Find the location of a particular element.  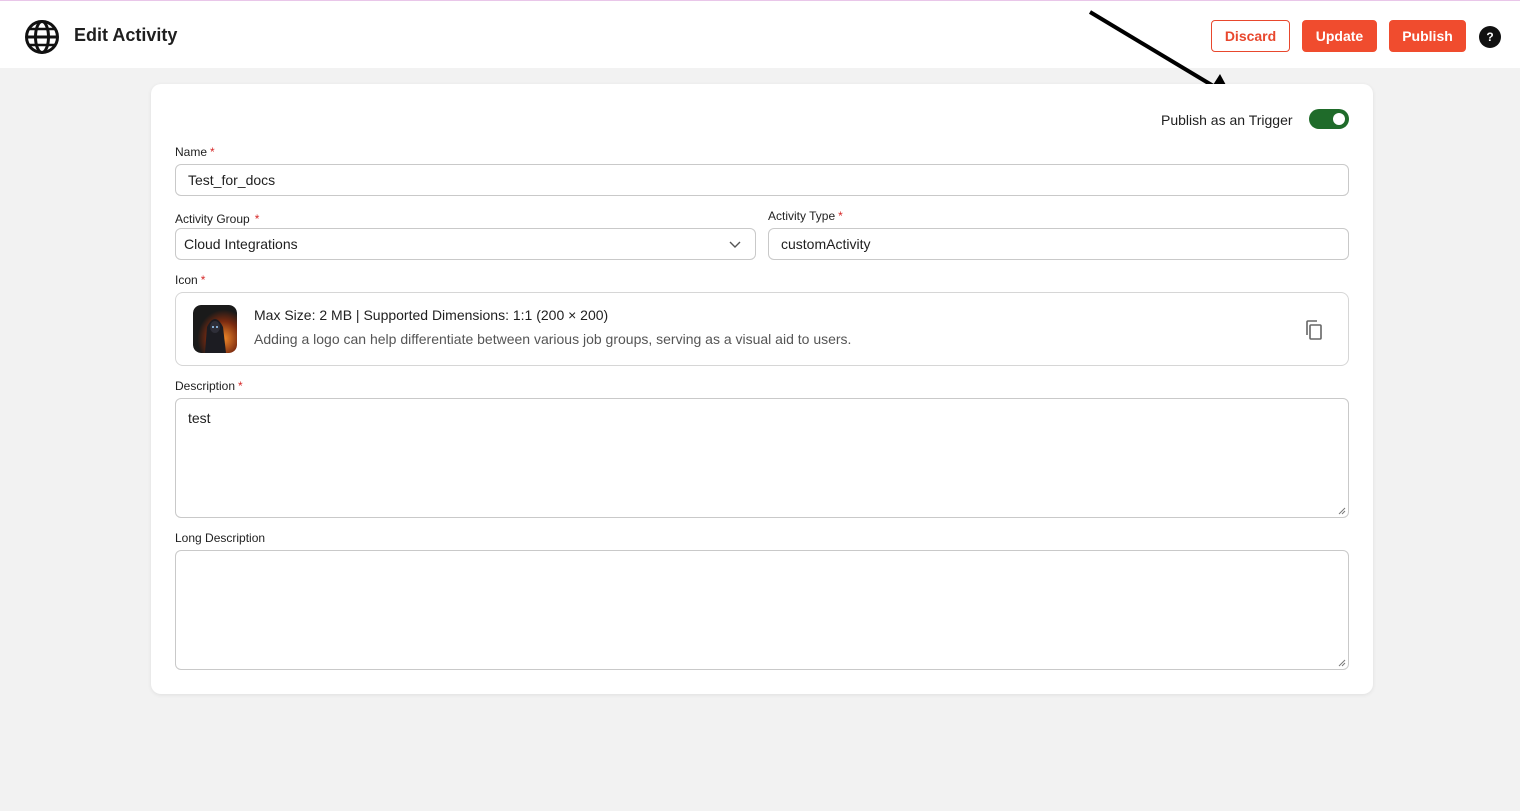

icon-label: Icon * is located at coordinates (190, 280).